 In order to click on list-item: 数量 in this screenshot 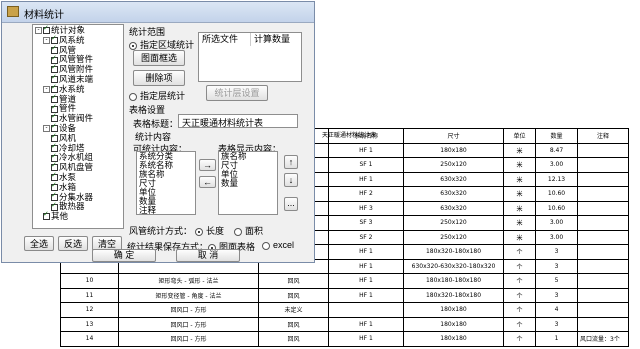, I will do `click(248, 183)`.